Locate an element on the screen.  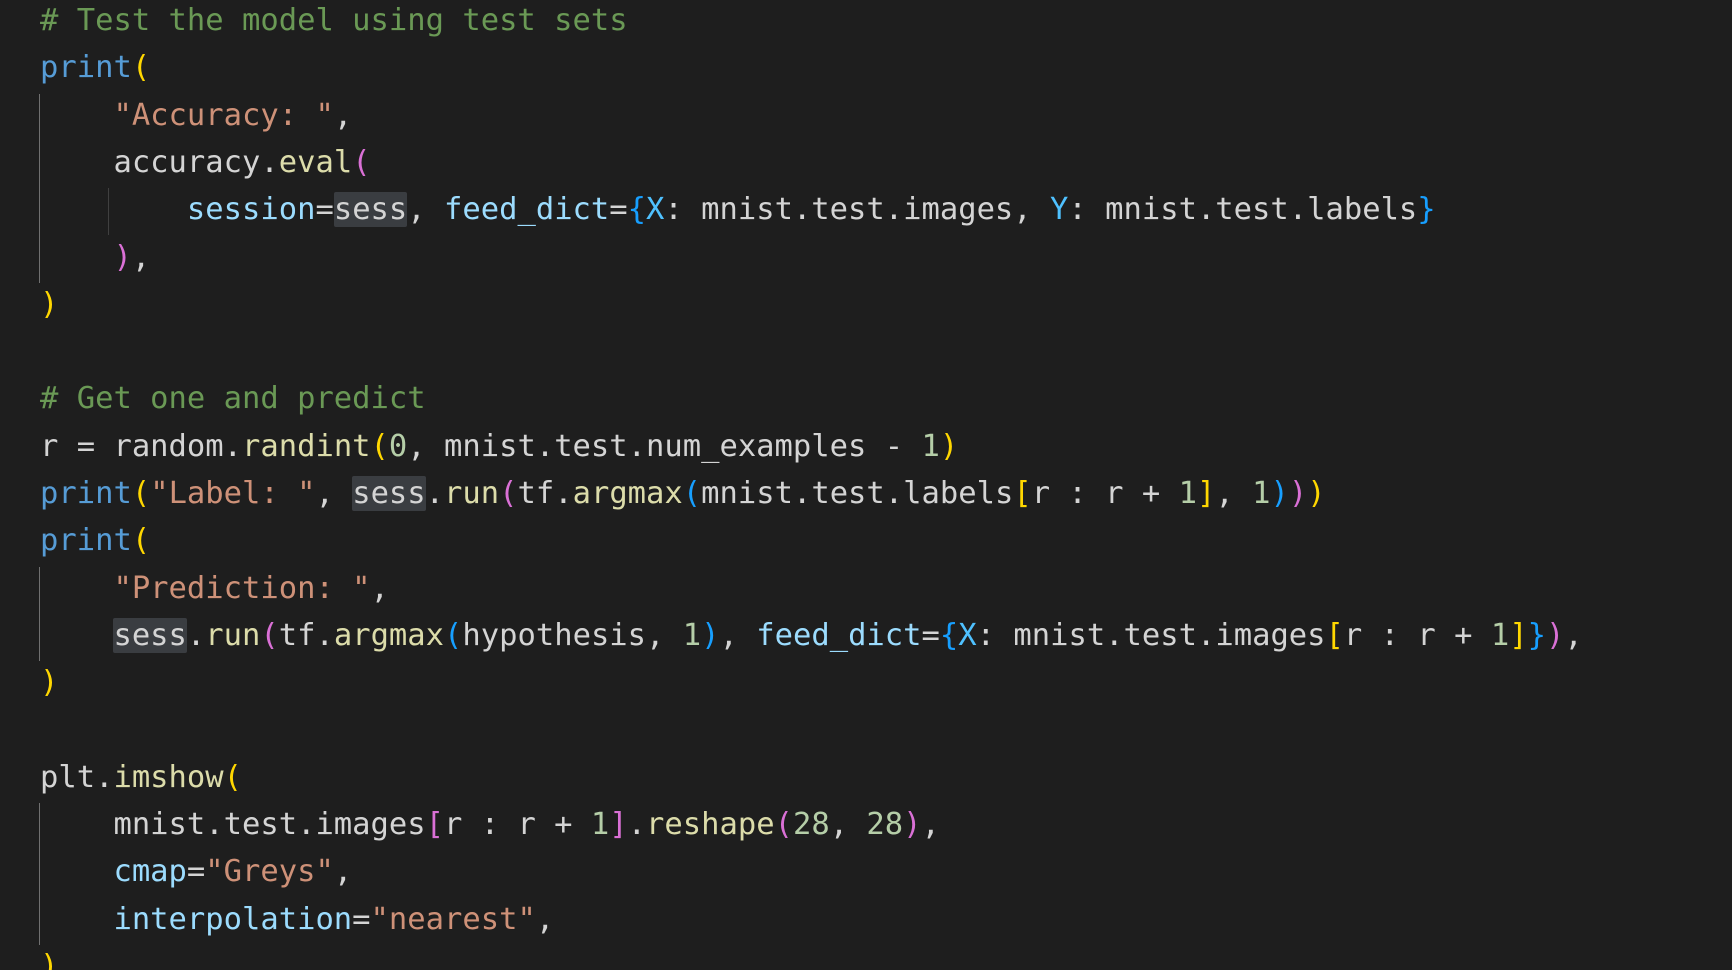
code-line: "Prediction: ", is located at coordinates (214, 588).